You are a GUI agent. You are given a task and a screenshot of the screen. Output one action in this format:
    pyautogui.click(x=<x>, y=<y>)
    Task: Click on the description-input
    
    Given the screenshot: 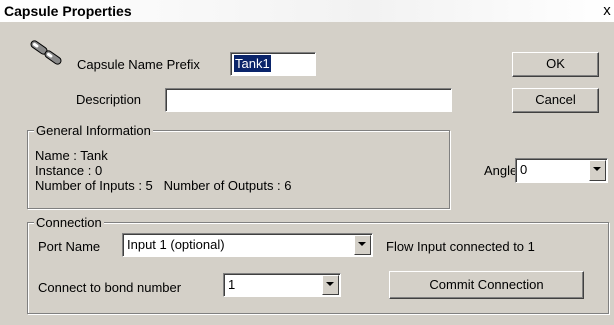 What is the action you would take?
    pyautogui.click(x=308, y=100)
    